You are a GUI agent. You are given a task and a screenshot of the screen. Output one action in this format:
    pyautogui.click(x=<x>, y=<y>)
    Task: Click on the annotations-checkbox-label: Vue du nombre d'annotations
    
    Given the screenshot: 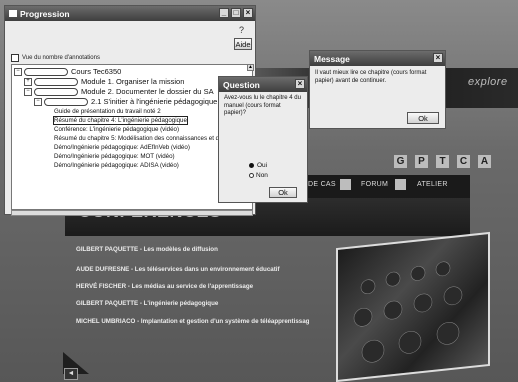 What is the action you would take?
    pyautogui.click(x=61, y=58)
    